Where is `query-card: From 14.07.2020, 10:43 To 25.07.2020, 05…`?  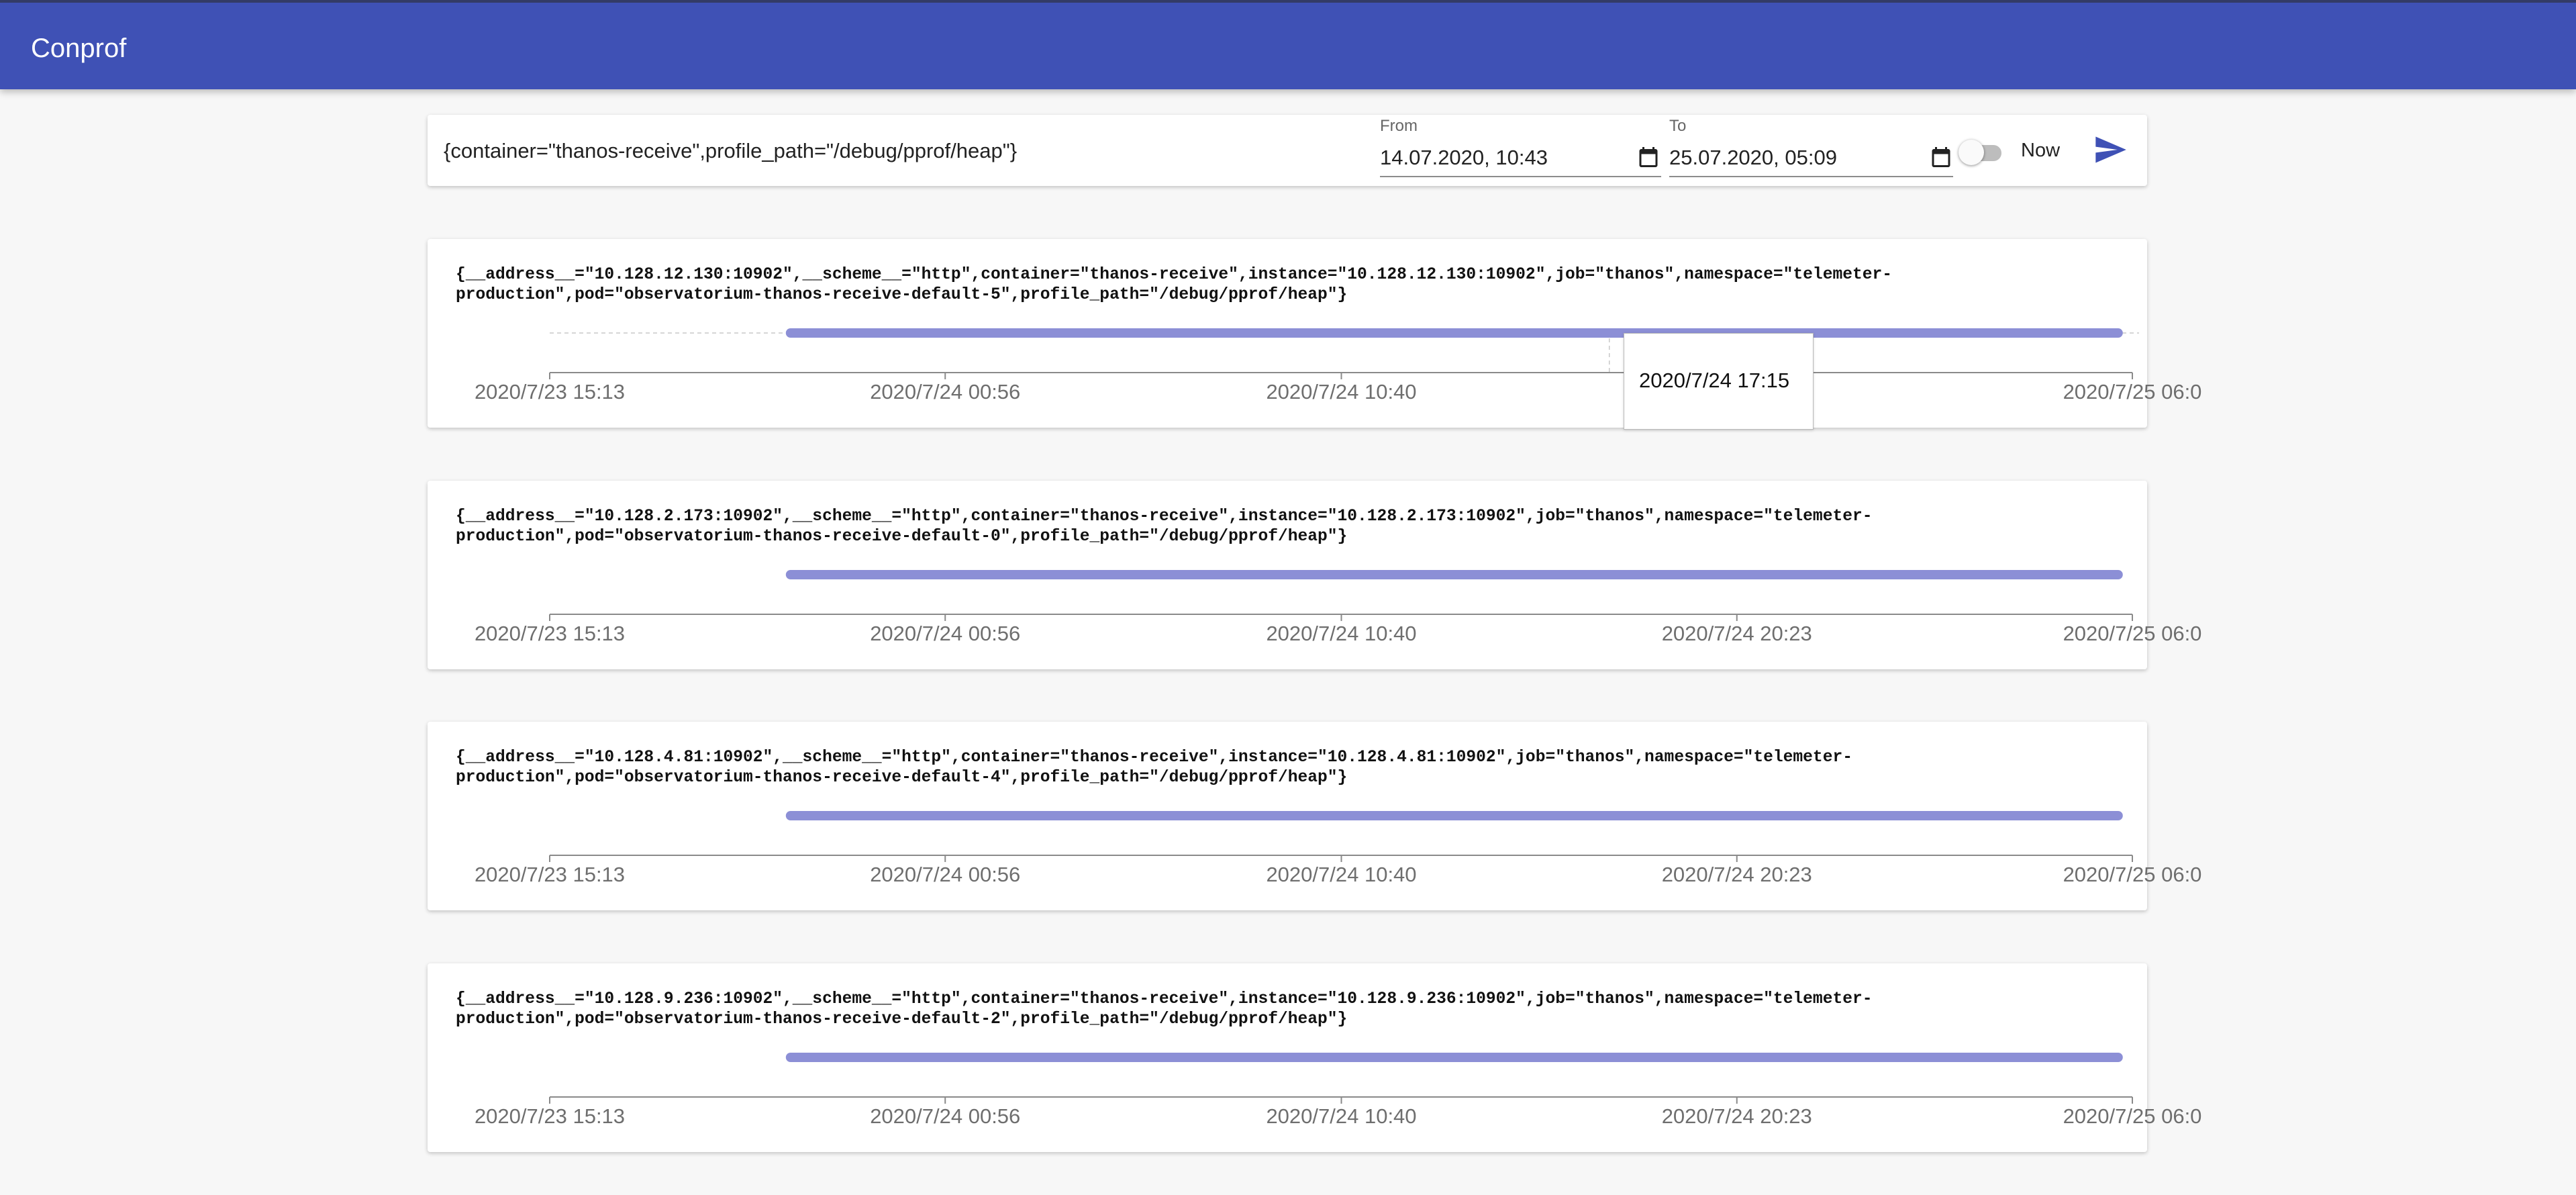 query-card: From 14.07.2020, 10:43 To 25.07.2020, 05… is located at coordinates (1287, 150).